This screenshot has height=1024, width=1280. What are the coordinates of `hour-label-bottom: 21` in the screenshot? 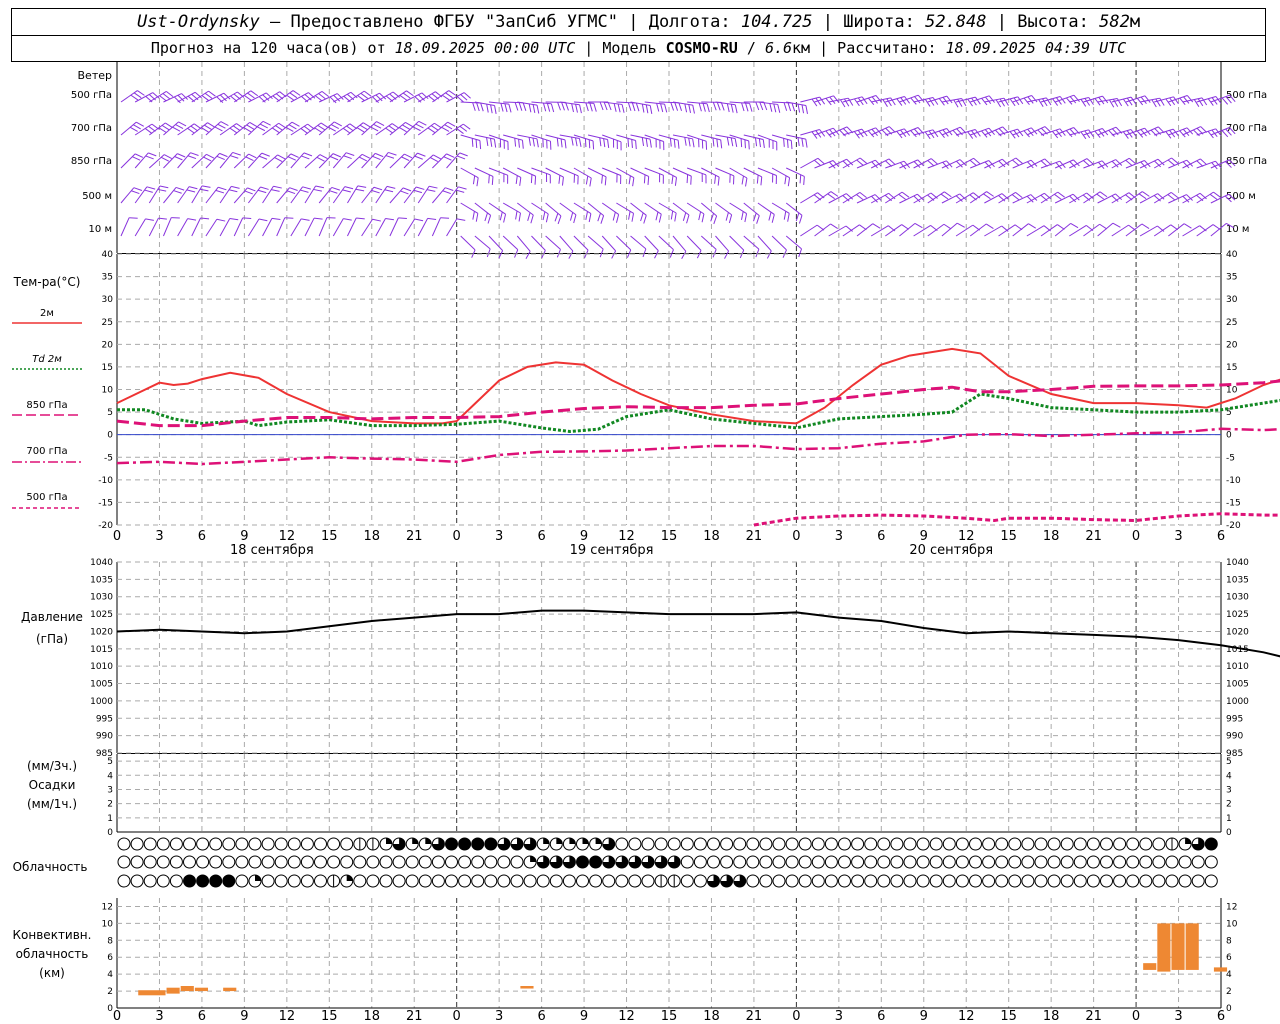 It's located at (414, 1016).